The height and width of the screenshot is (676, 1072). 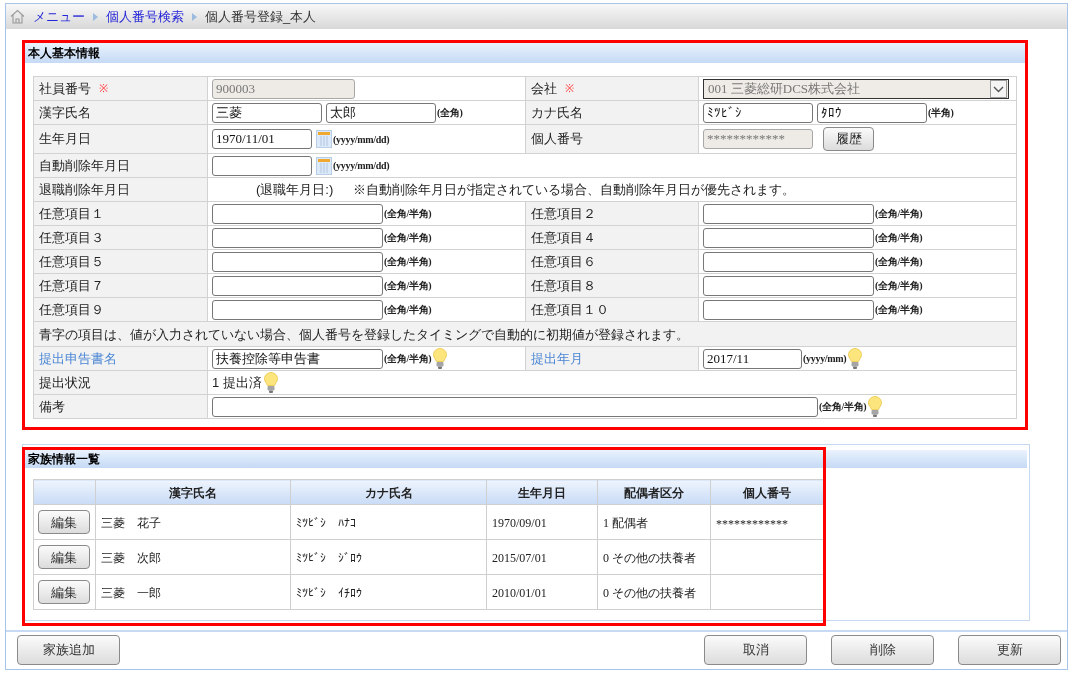 I want to click on date-field, so click(x=262, y=165).